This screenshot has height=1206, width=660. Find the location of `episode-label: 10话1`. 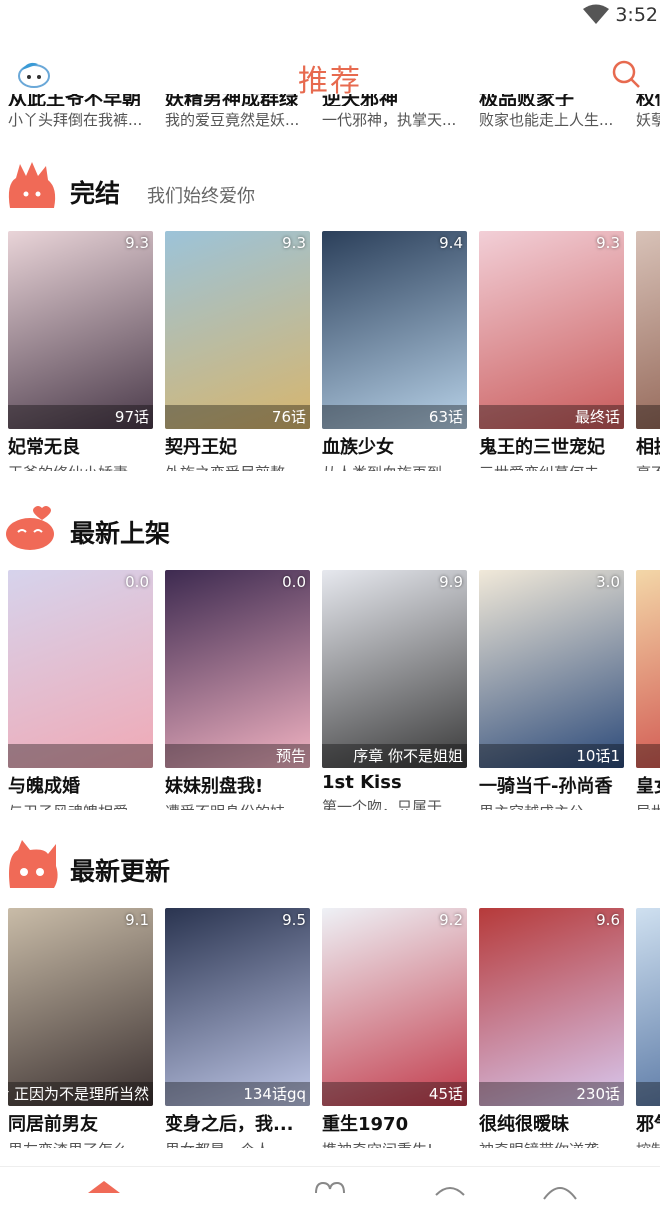

episode-label: 10话1 is located at coordinates (598, 756).